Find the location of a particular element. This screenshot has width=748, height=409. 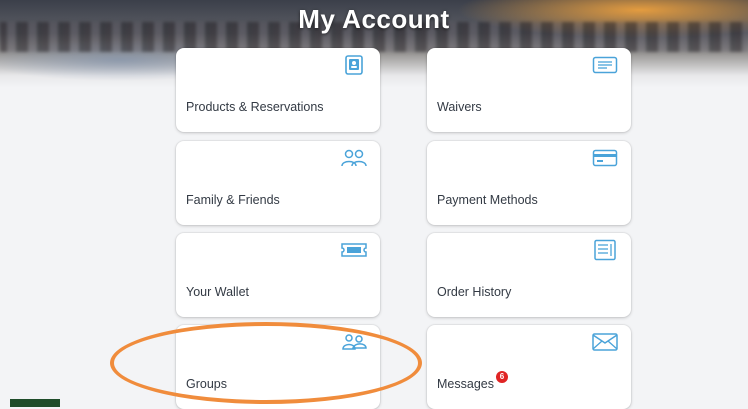

groups-card: Groups is located at coordinates (278, 367).